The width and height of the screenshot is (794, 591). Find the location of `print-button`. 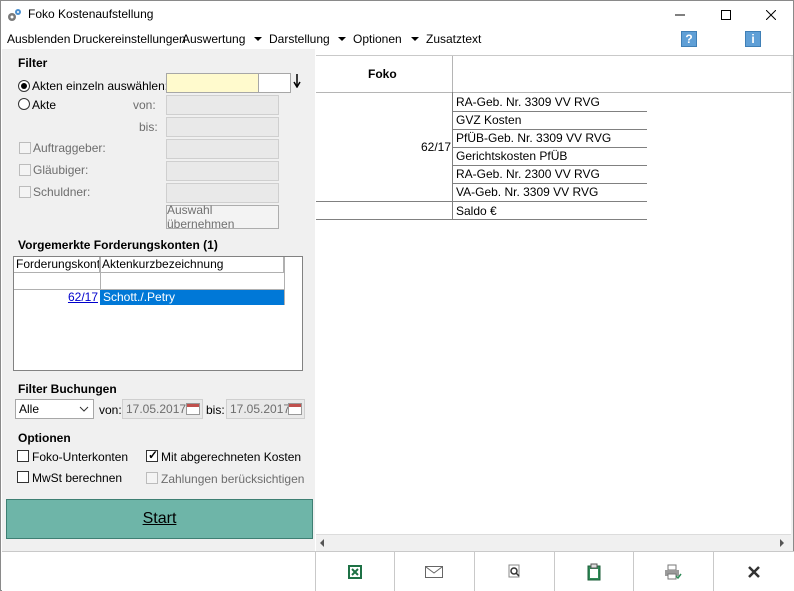

print-button is located at coordinates (672, 571).